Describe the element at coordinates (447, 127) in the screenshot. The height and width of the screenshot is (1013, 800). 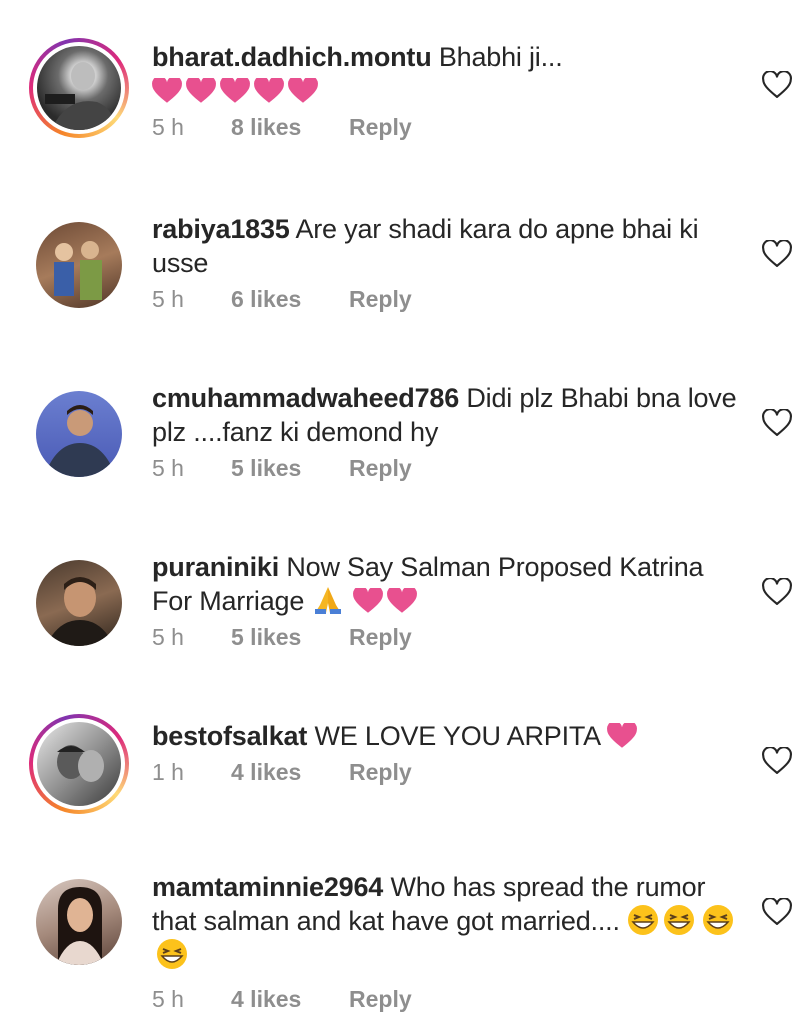
I see `comment-meta: 5 h 8 likes Reply` at that location.